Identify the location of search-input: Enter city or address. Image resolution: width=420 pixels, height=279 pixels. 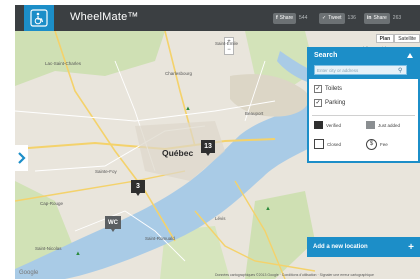
(360, 70).